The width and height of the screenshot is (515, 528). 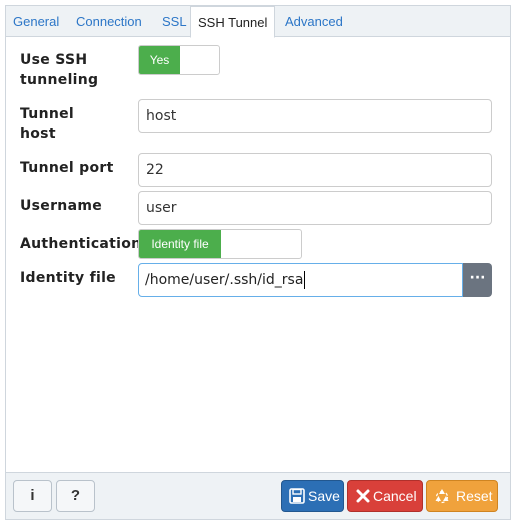 I want to click on use-ssh-label-line2: tunneling, so click(x=59, y=80).